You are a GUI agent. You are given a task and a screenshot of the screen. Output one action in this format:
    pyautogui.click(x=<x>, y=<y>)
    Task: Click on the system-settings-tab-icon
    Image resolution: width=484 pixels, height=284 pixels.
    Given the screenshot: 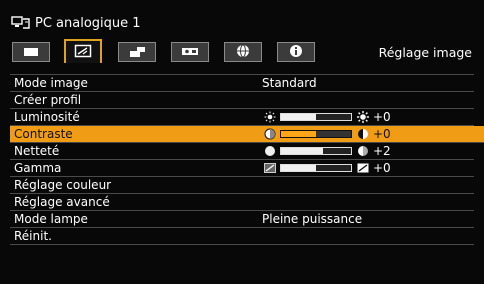 What is the action you would take?
    pyautogui.click(x=190, y=52)
    